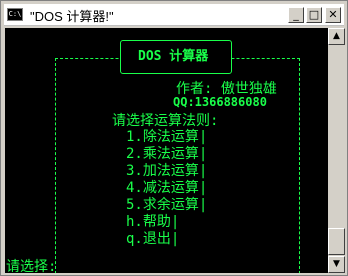  What do you see at coordinates (336, 150) in the screenshot?
I see `vertical-scrollbar: ▲ ▼` at bounding box center [336, 150].